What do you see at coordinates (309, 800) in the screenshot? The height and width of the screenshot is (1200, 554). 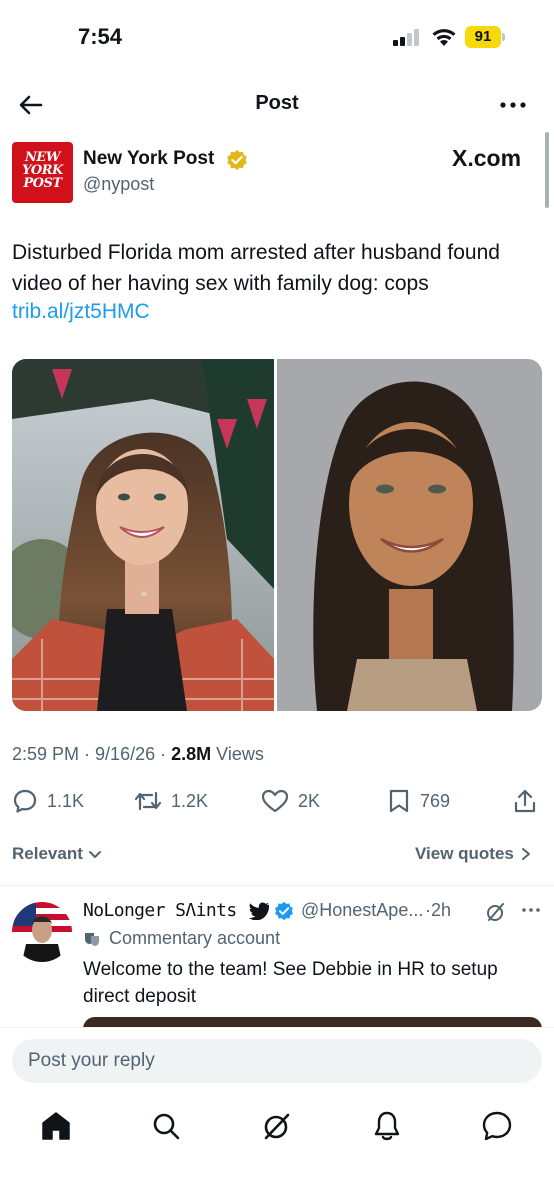 I see `like-count: 2K` at bounding box center [309, 800].